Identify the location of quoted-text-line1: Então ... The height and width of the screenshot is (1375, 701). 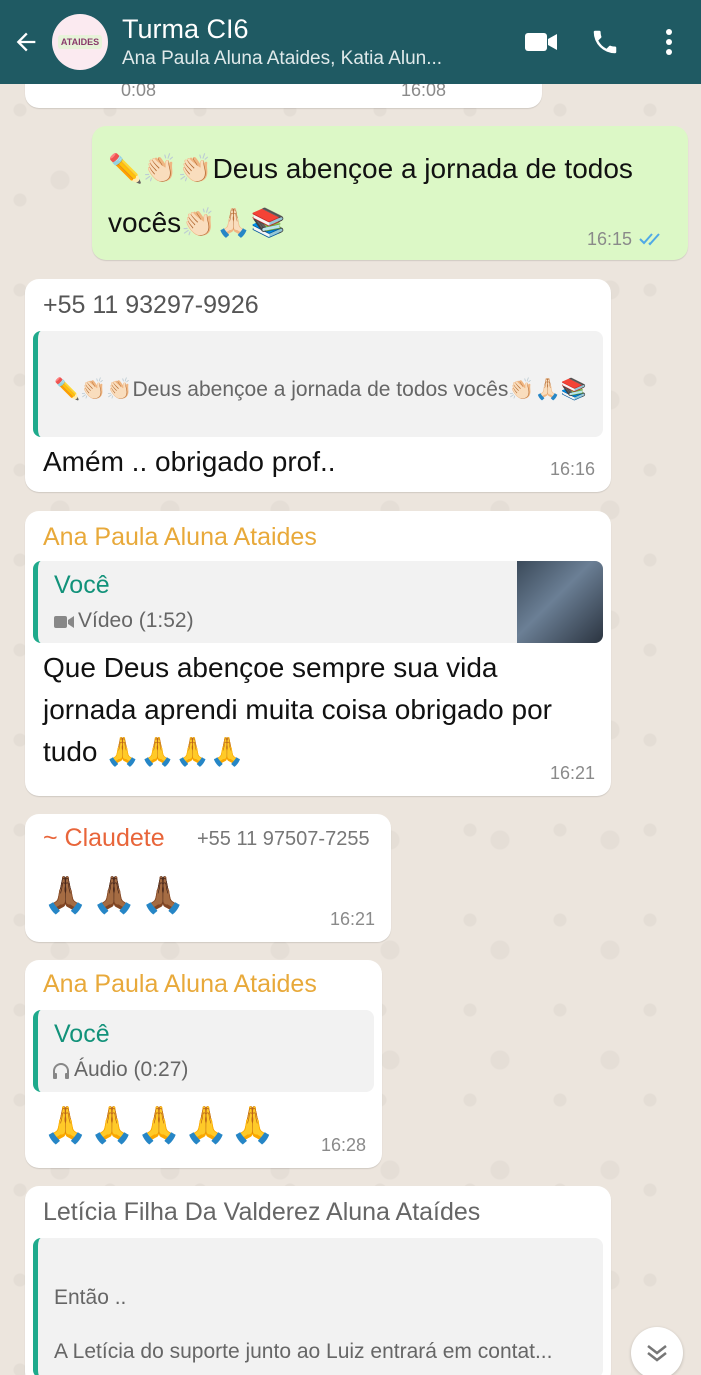
(90, 1297).